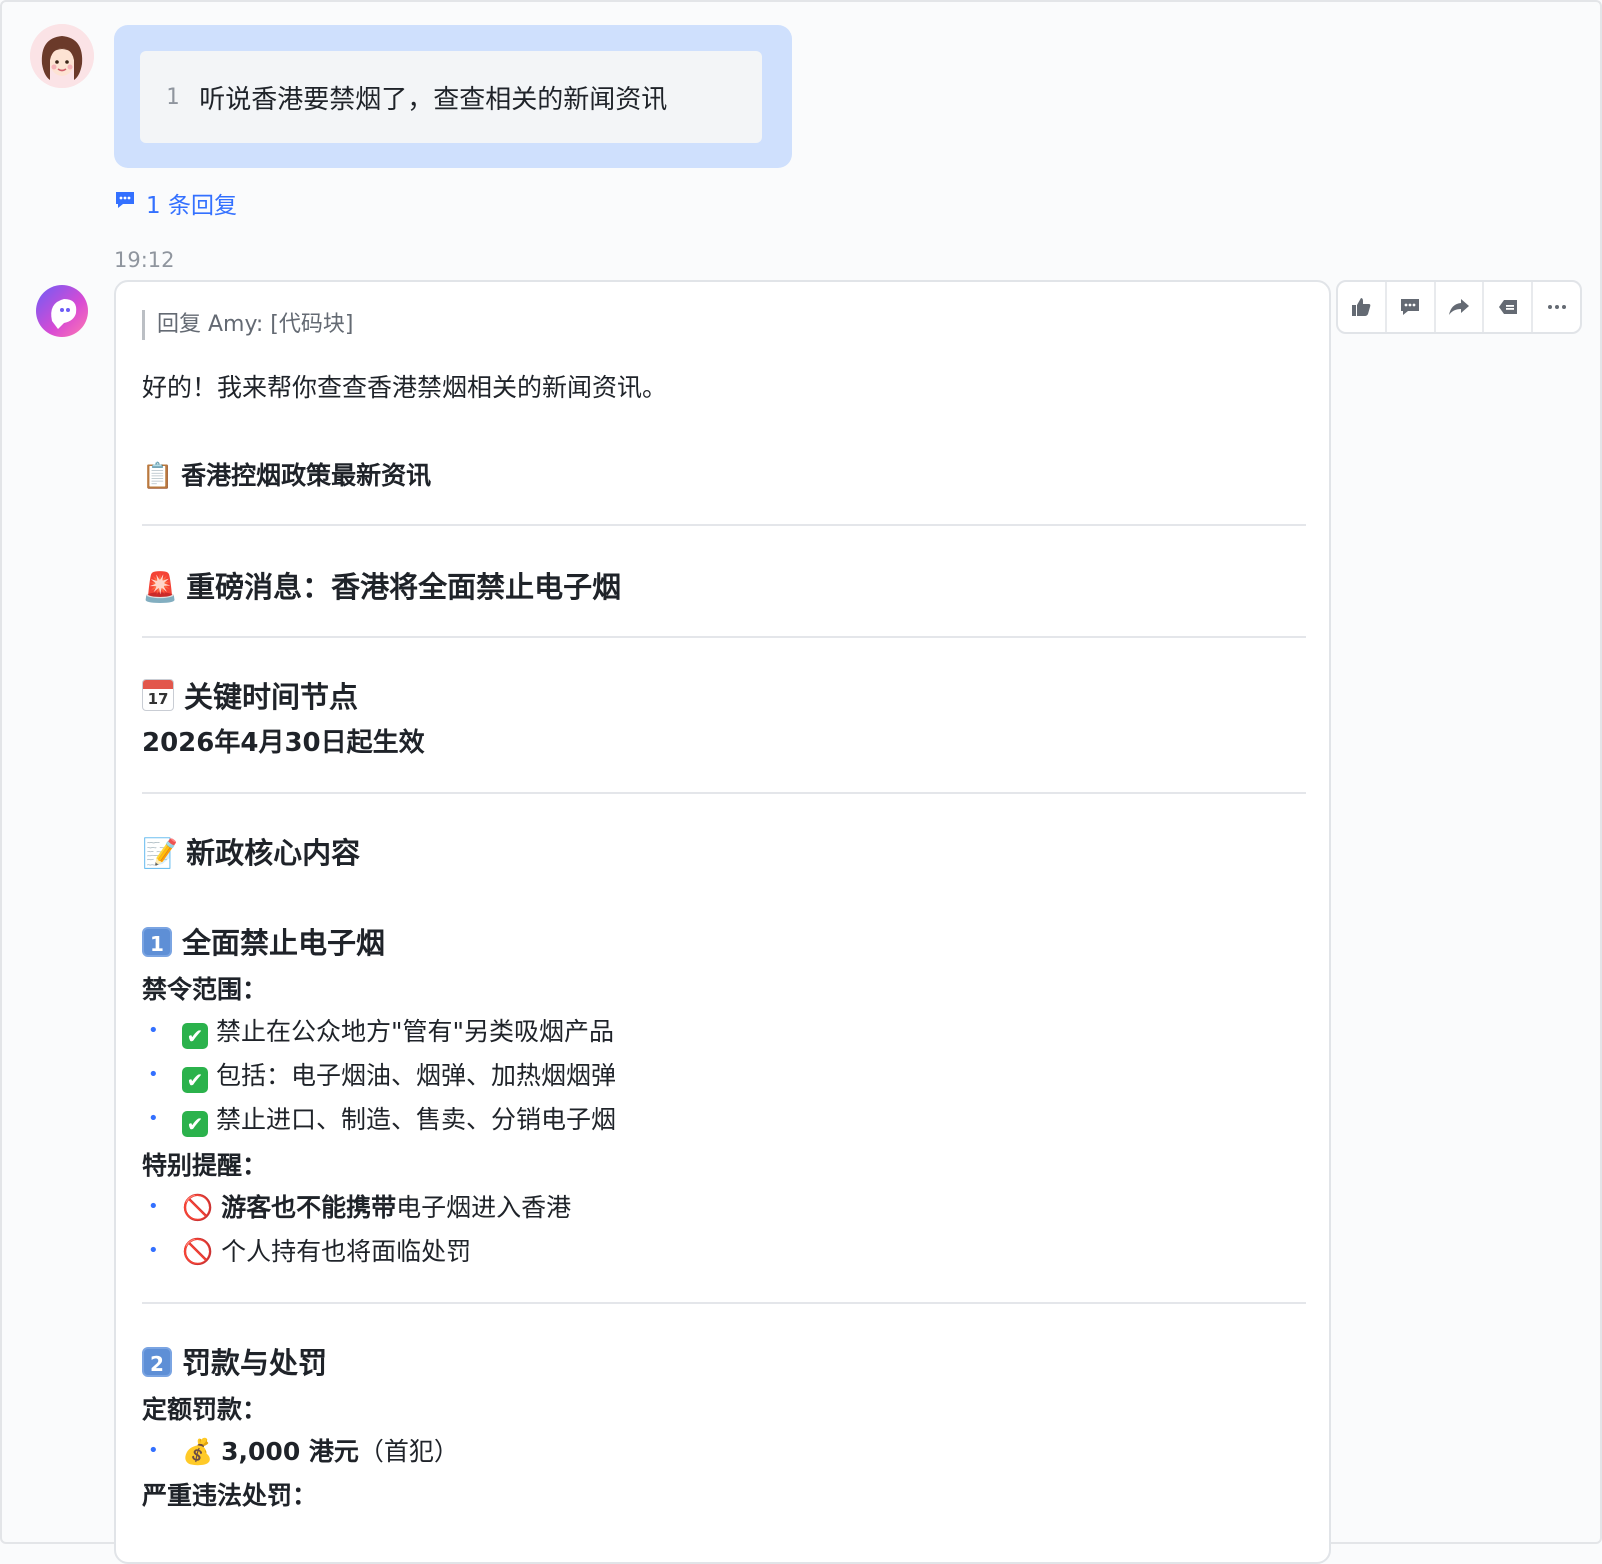 This screenshot has height=1564, width=1602. I want to click on list-item: ✔ 包括：电子烟油、烟弹、加热烟烟弹, so click(399, 1074).